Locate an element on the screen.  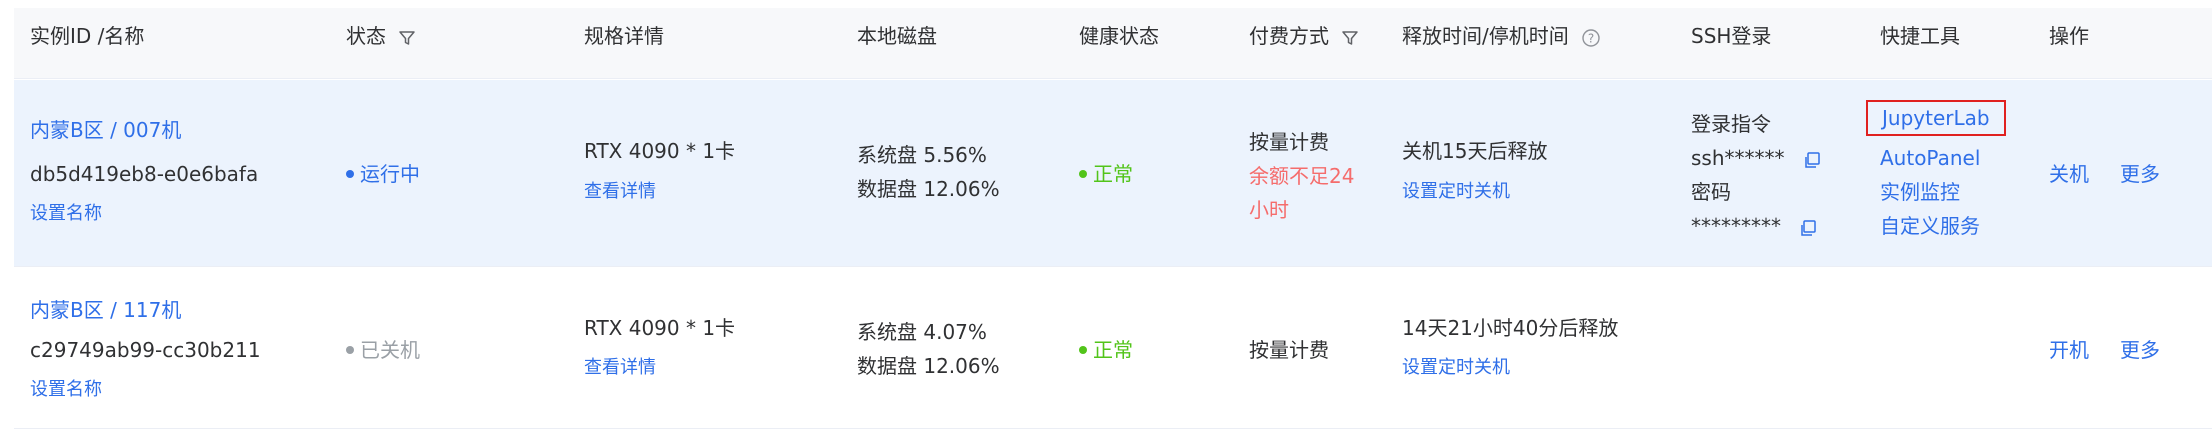
col-header-billing: 付费方式 is located at coordinates (1304, 36).